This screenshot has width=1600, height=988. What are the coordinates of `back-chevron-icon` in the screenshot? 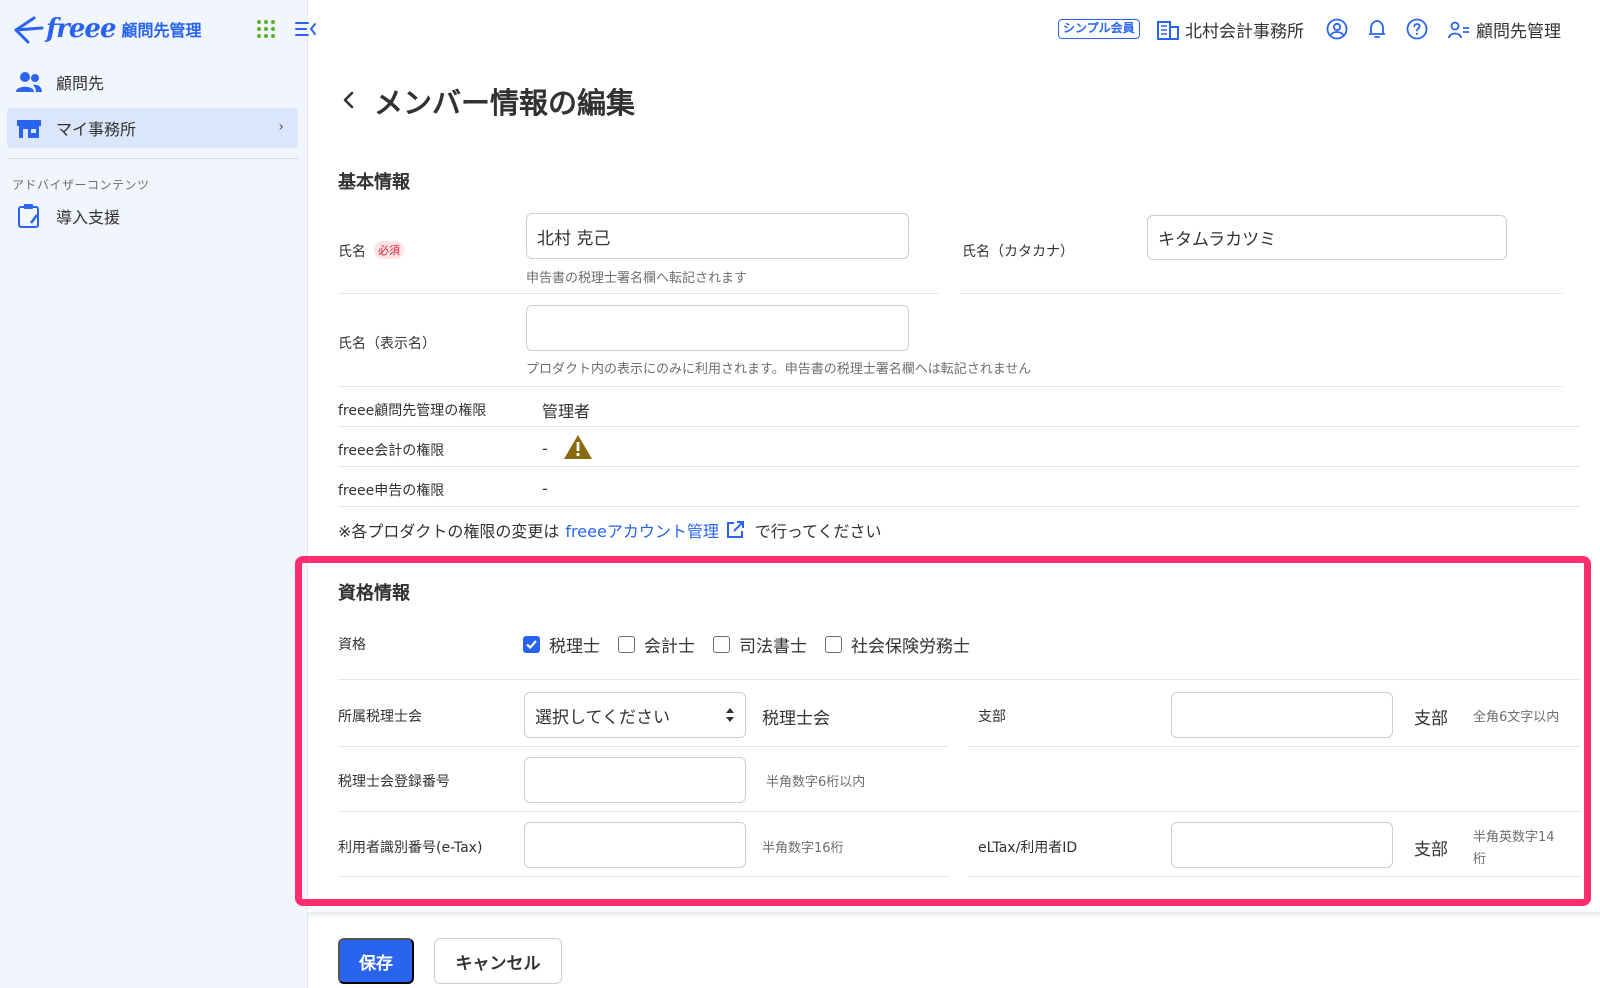 It's located at (349, 100).